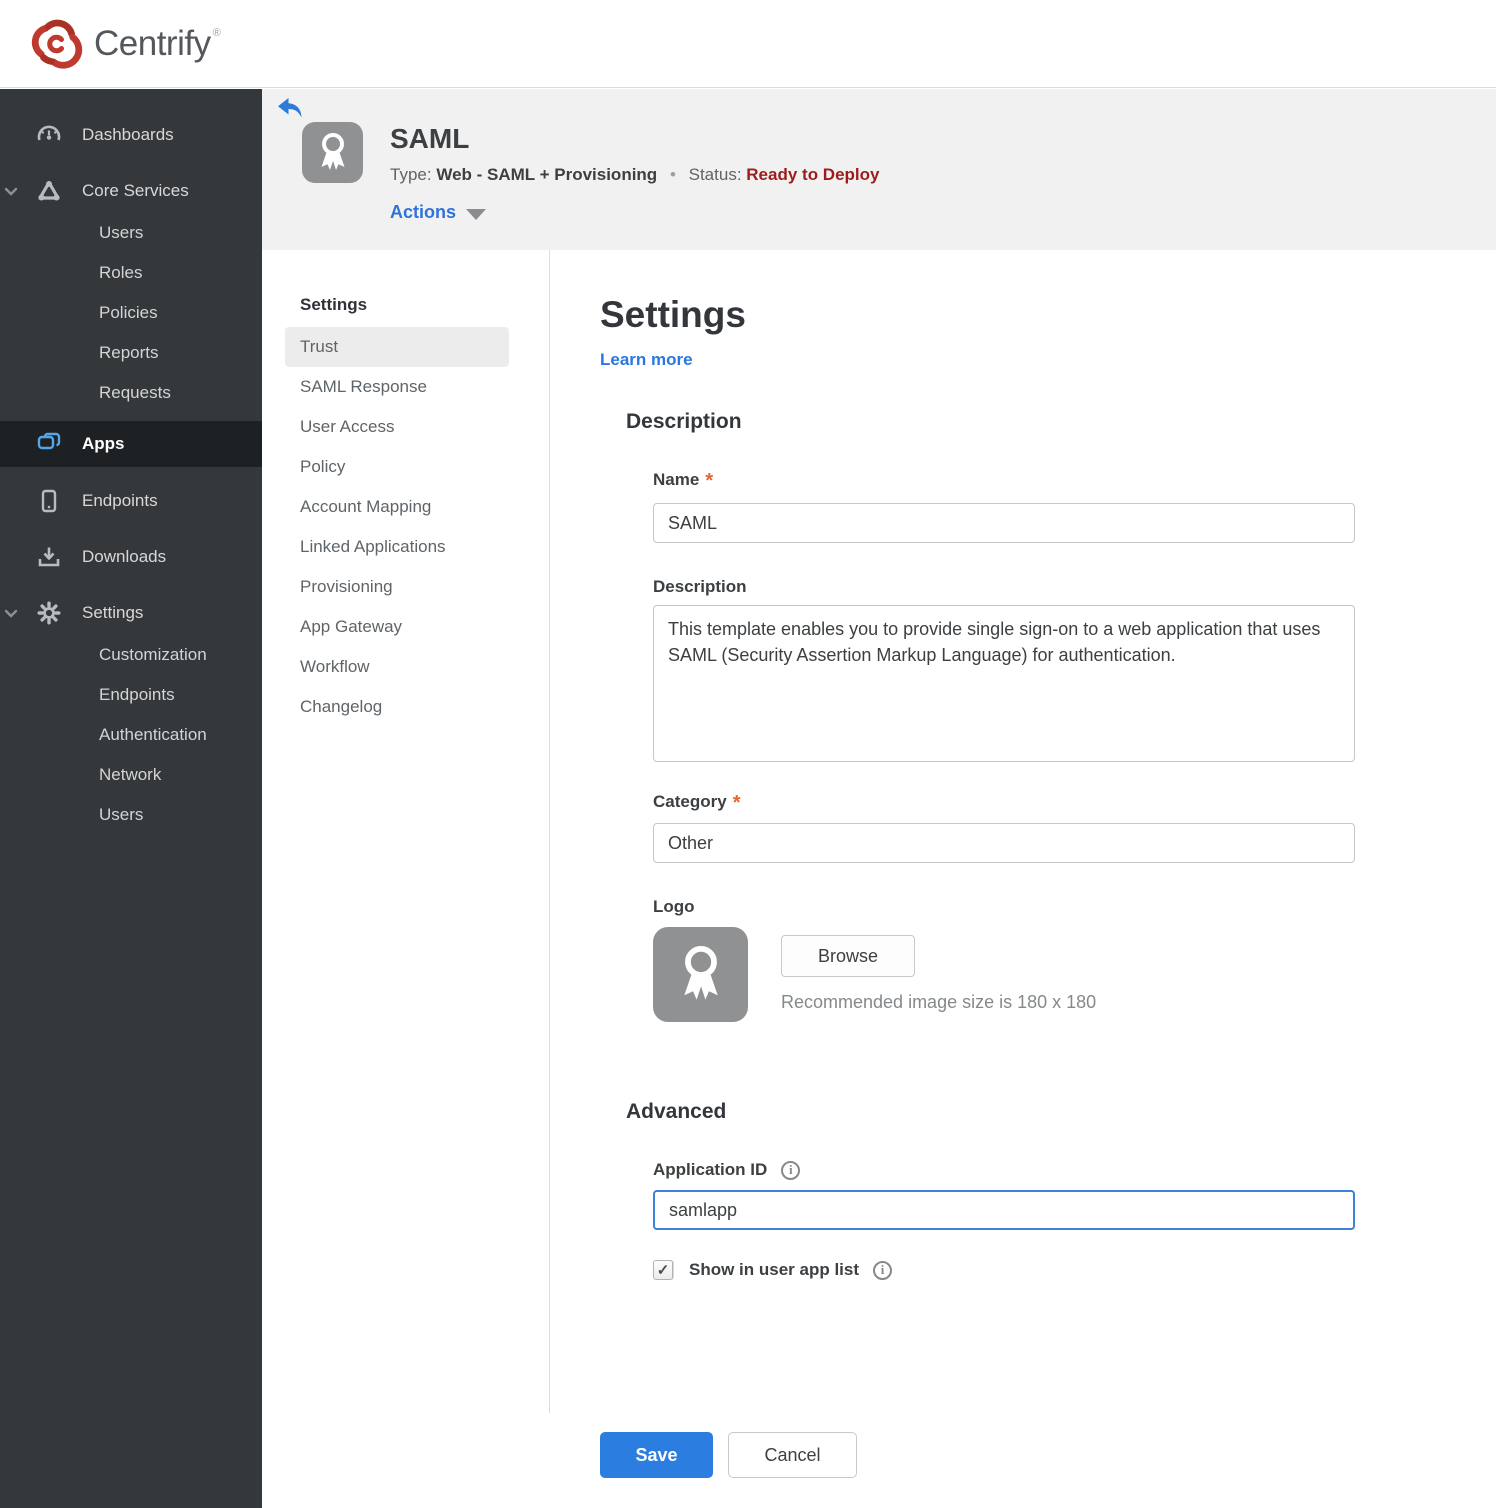 This screenshot has height=1508, width=1496. What do you see at coordinates (103, 443) in the screenshot?
I see `sidebar-item-label: Apps` at bounding box center [103, 443].